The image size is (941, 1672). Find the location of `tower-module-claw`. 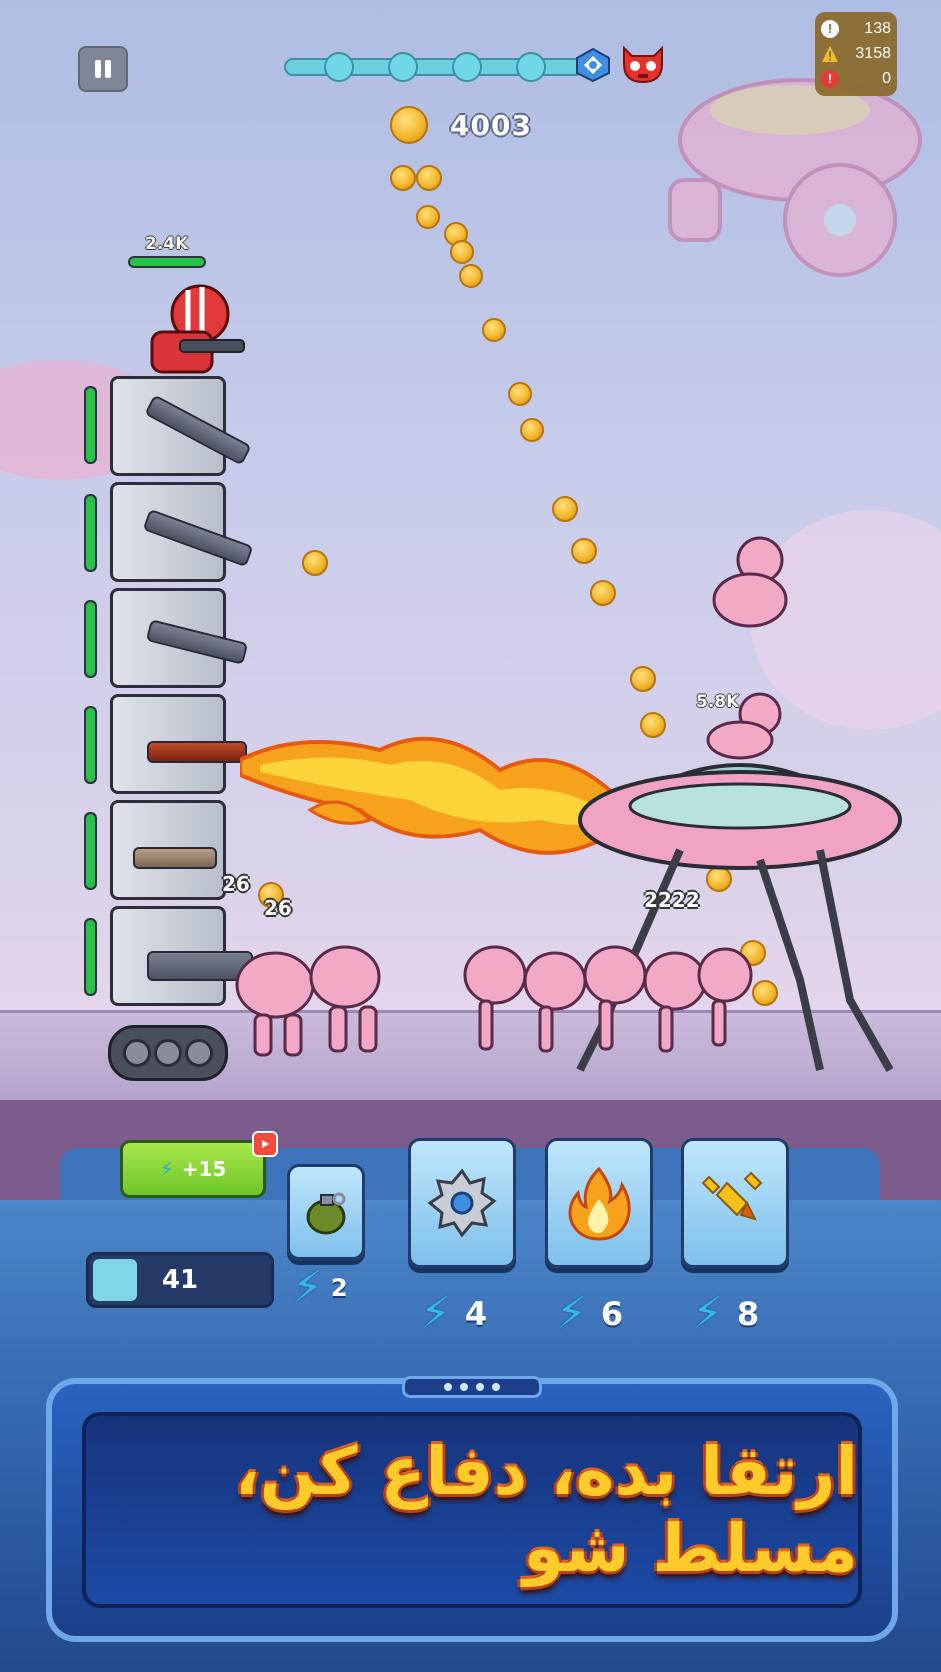

tower-module-claw is located at coordinates (181, 956).